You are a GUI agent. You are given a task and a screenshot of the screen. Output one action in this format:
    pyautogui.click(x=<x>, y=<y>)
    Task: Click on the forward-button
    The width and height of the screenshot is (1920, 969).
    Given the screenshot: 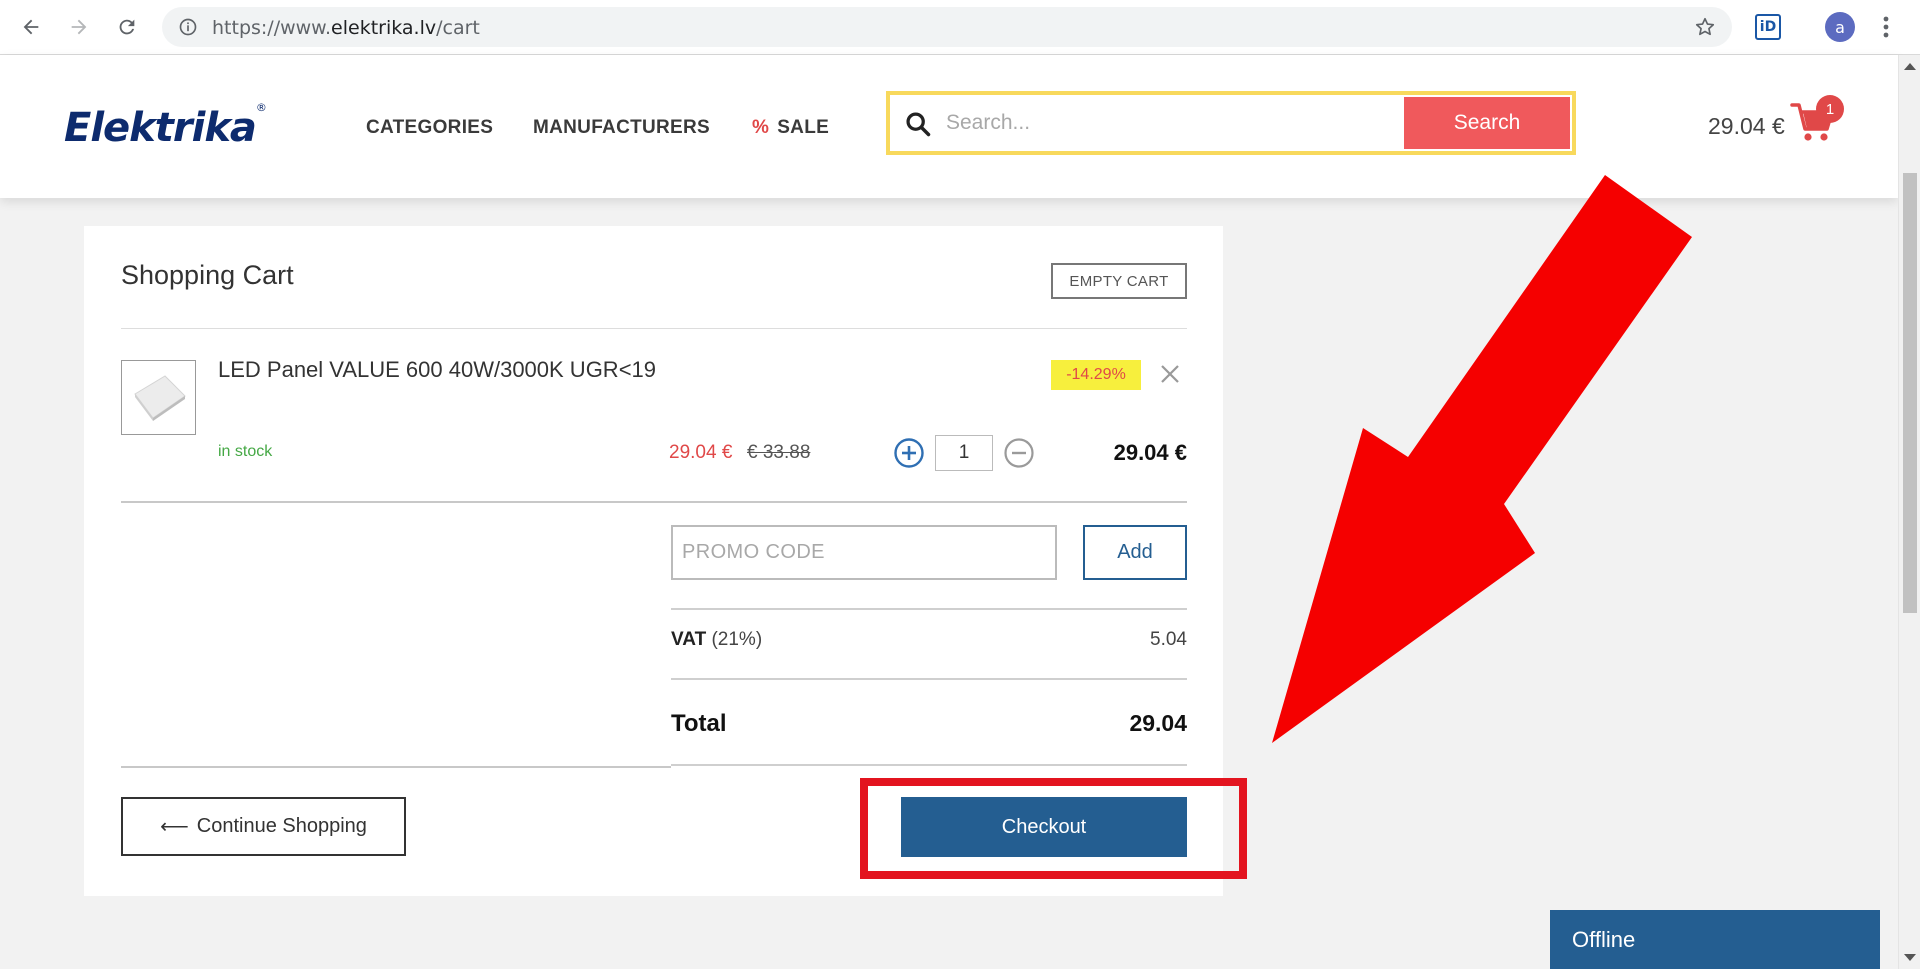 What is the action you would take?
    pyautogui.click(x=79, y=27)
    